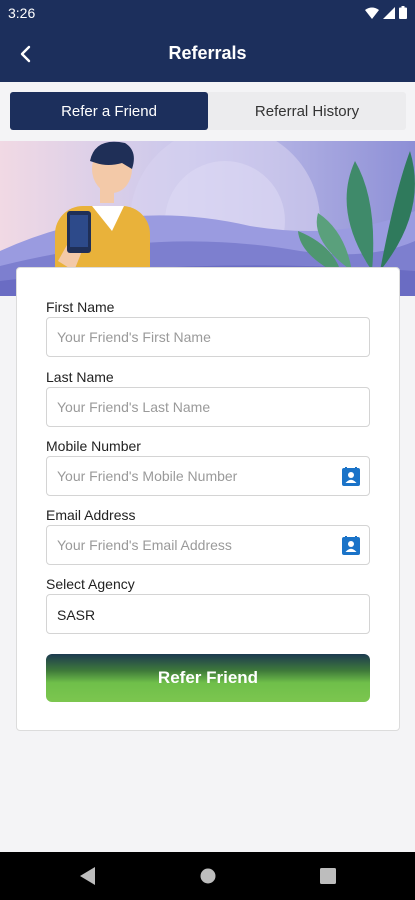 The image size is (415, 900). I want to click on tab-bar: Refer a Friend Referral History, so click(208, 111).